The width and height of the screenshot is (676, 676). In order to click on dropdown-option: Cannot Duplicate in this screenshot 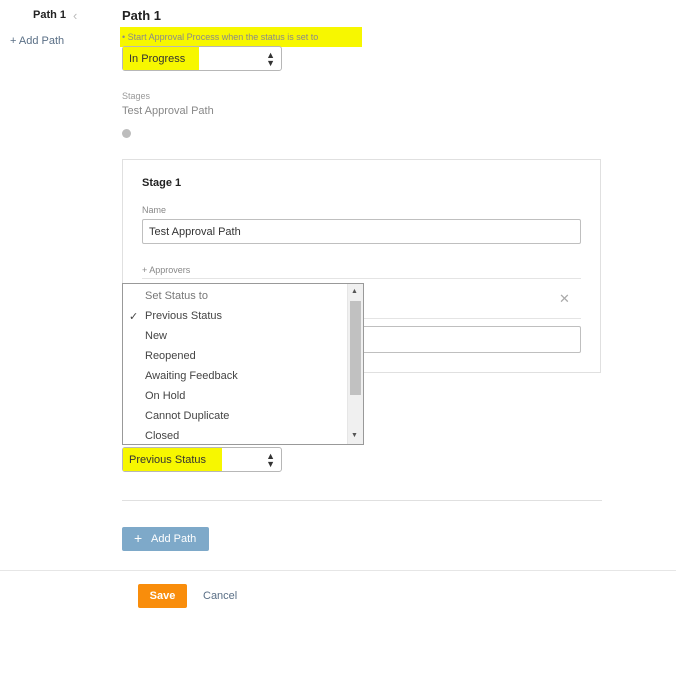, I will do `click(187, 416)`.